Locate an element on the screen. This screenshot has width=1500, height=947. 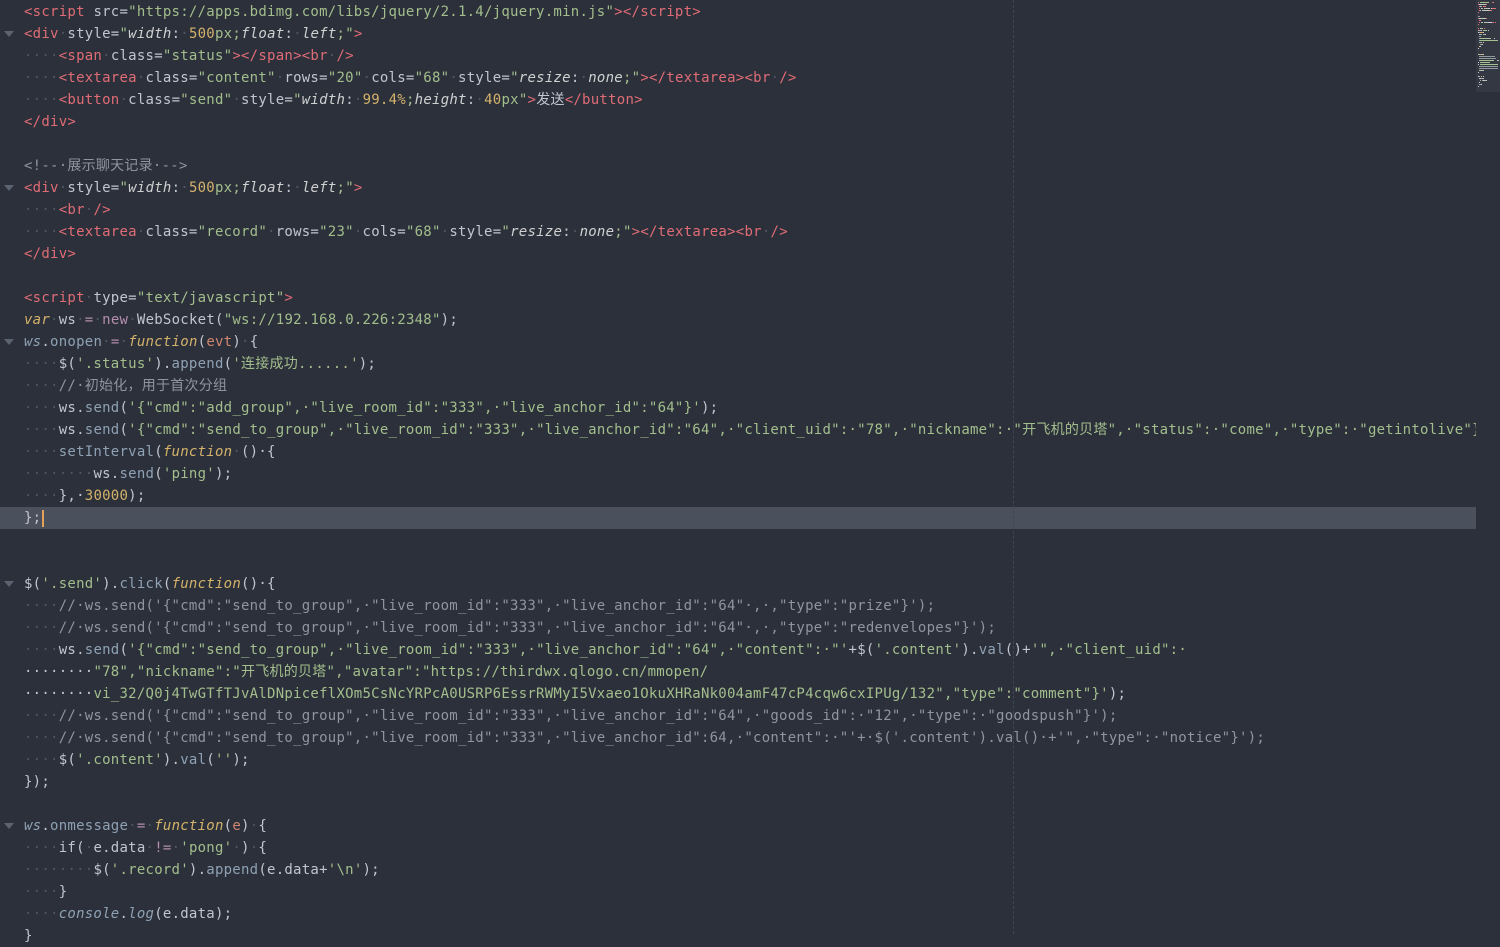
code-line: ····<br·/> is located at coordinates (738, 210).